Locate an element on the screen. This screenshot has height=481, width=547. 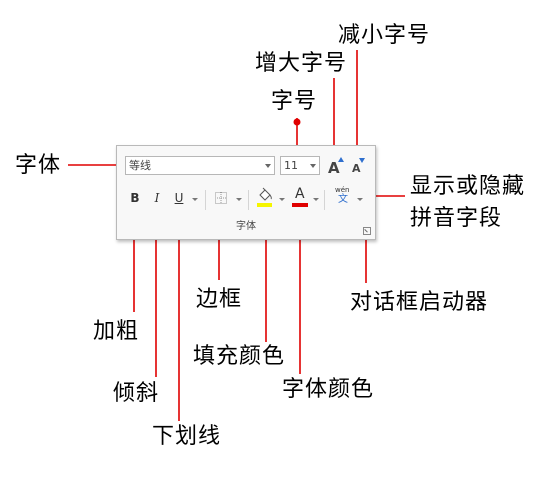
label-phonetic-guide: 显示或隐藏 拼音字段 is located at coordinates (468, 202).